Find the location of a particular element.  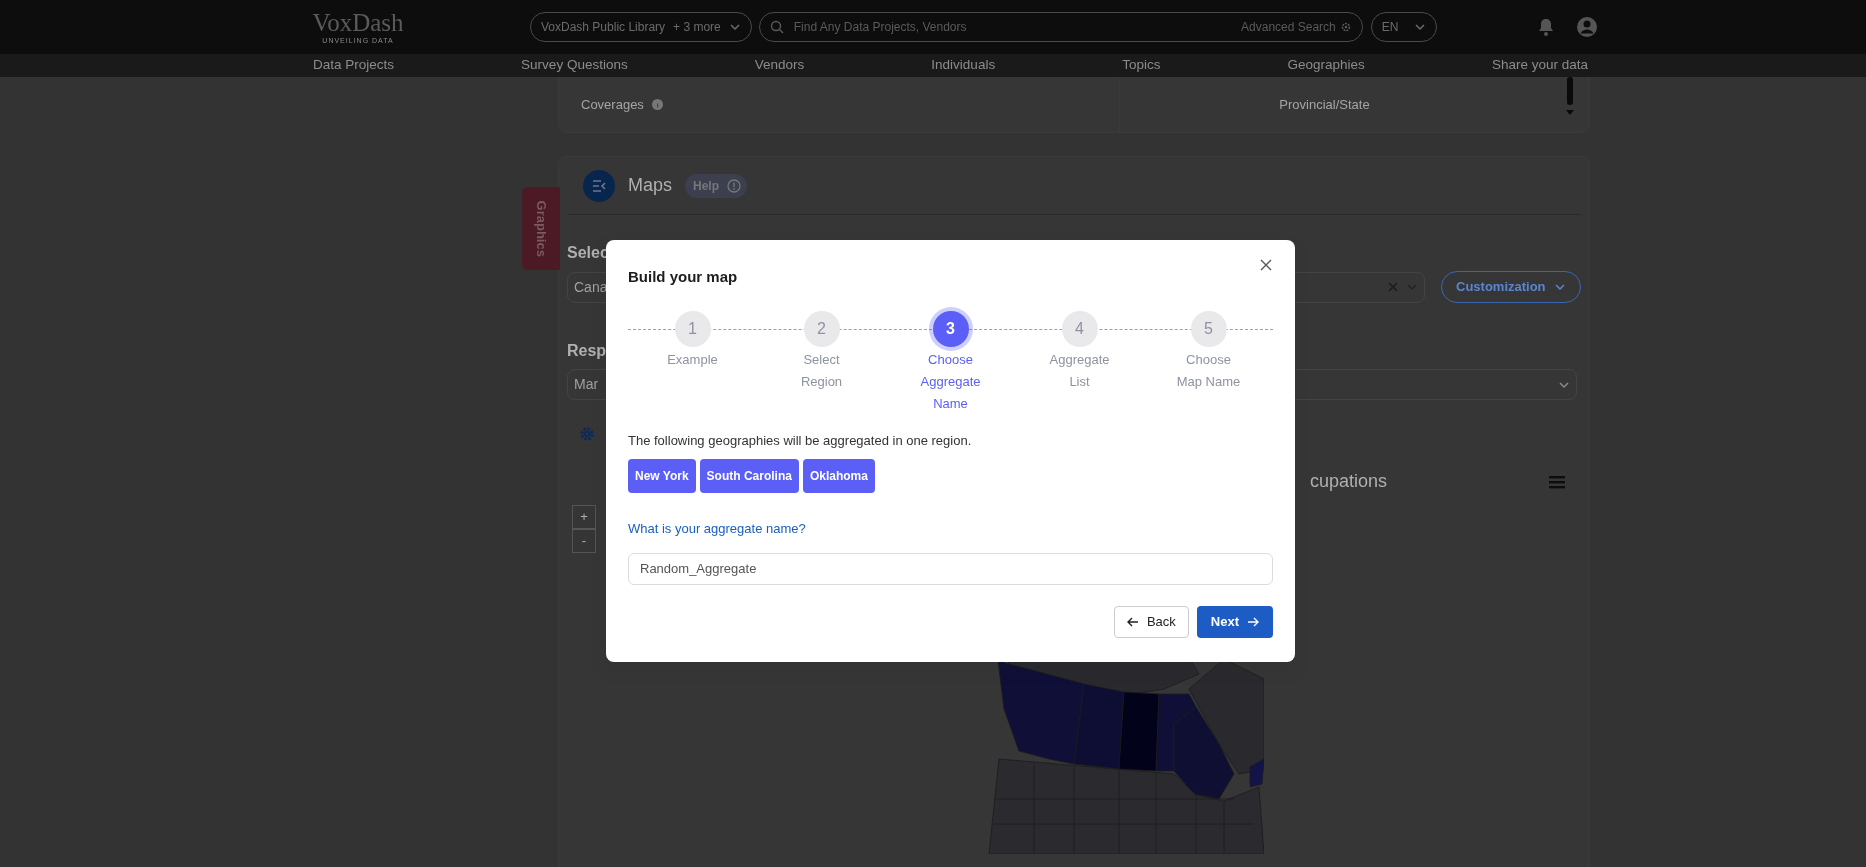

step-label: Aggregate List is located at coordinates (1079, 370).